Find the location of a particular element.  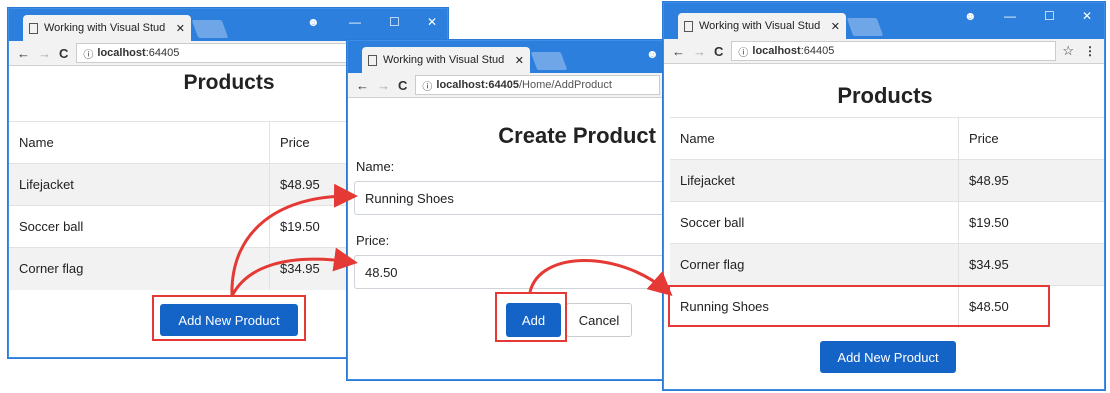

bookmark-star-icon: ☆ is located at coordinates (1068, 51).